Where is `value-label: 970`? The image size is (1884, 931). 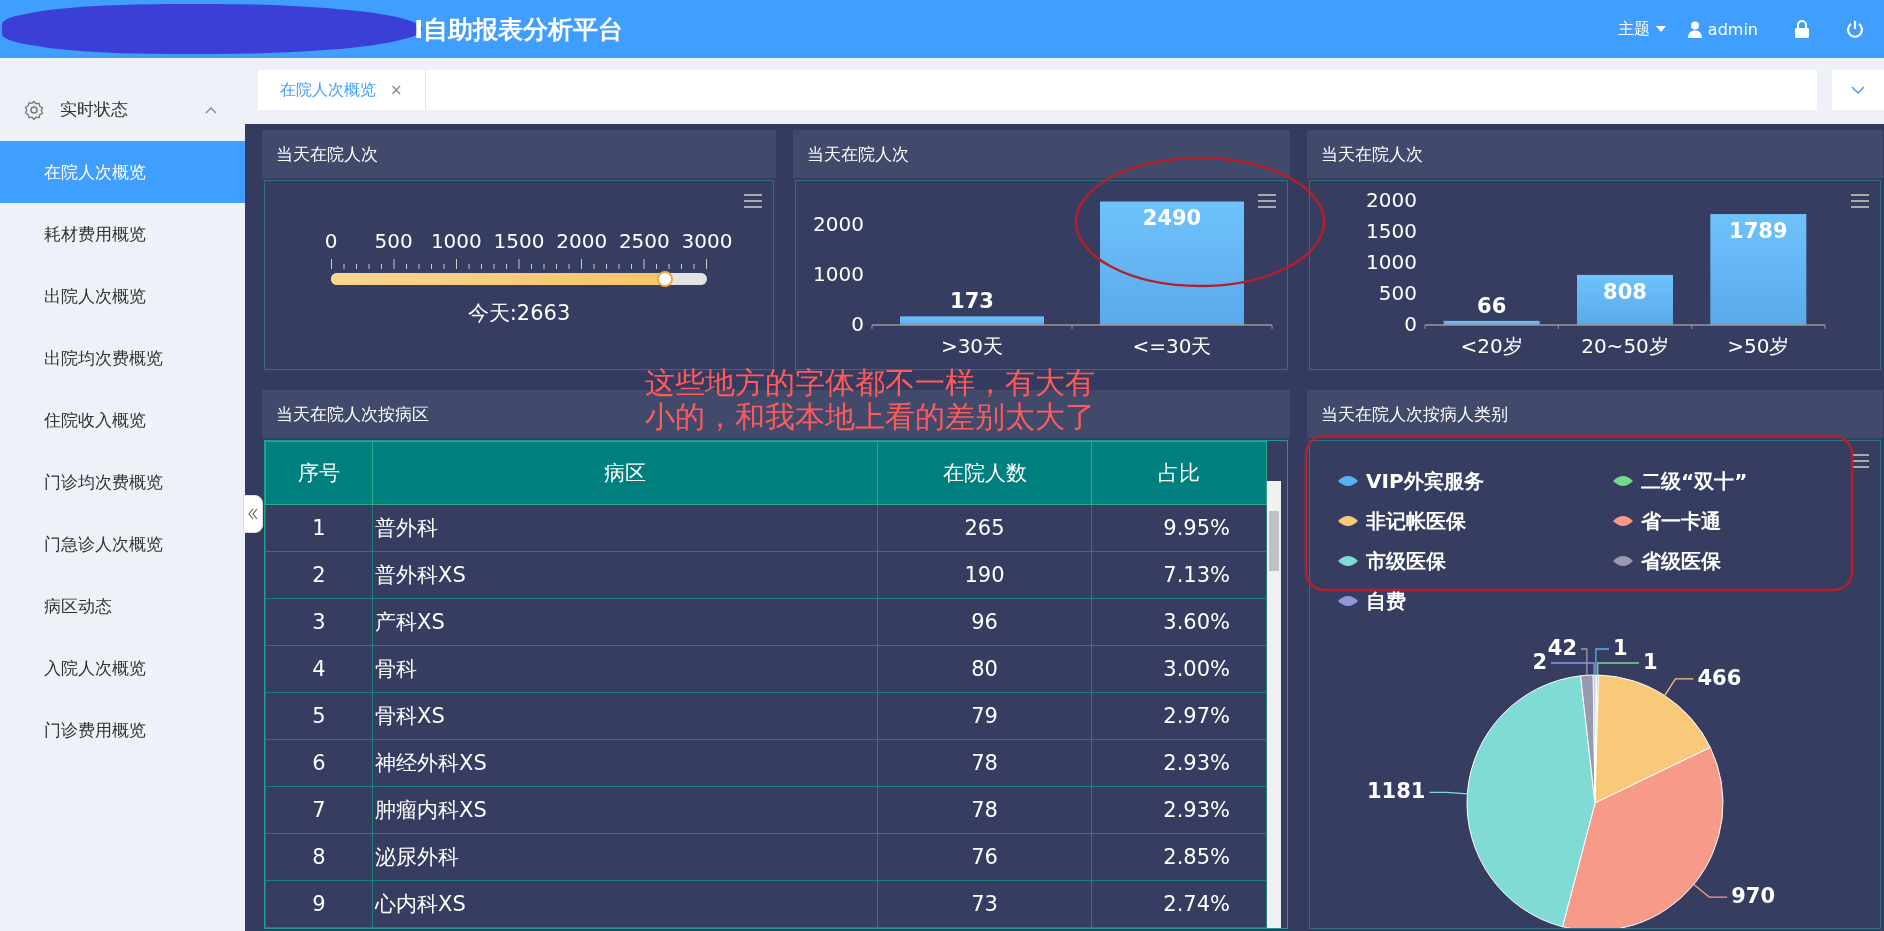 value-label: 970 is located at coordinates (1753, 896).